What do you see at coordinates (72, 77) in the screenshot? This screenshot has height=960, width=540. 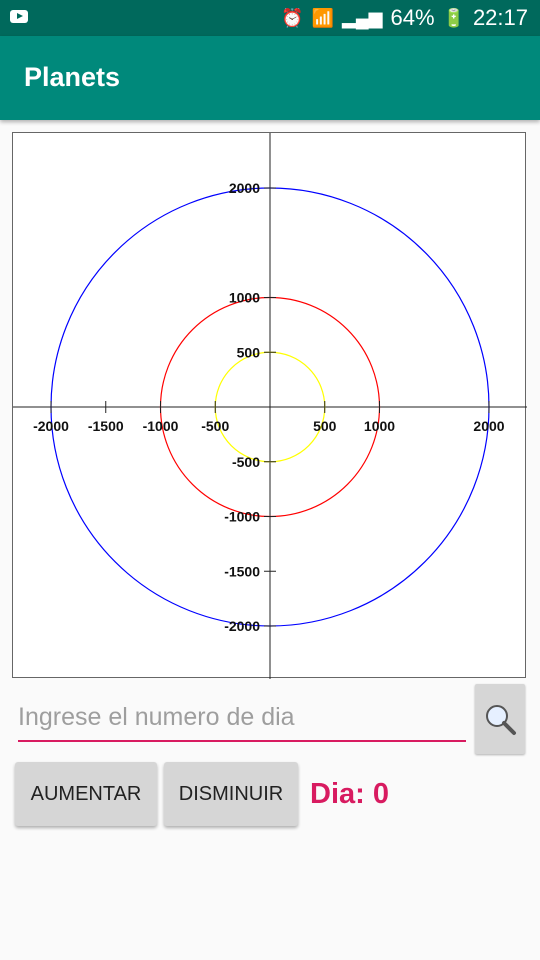 I see `app-title: Planets` at bounding box center [72, 77].